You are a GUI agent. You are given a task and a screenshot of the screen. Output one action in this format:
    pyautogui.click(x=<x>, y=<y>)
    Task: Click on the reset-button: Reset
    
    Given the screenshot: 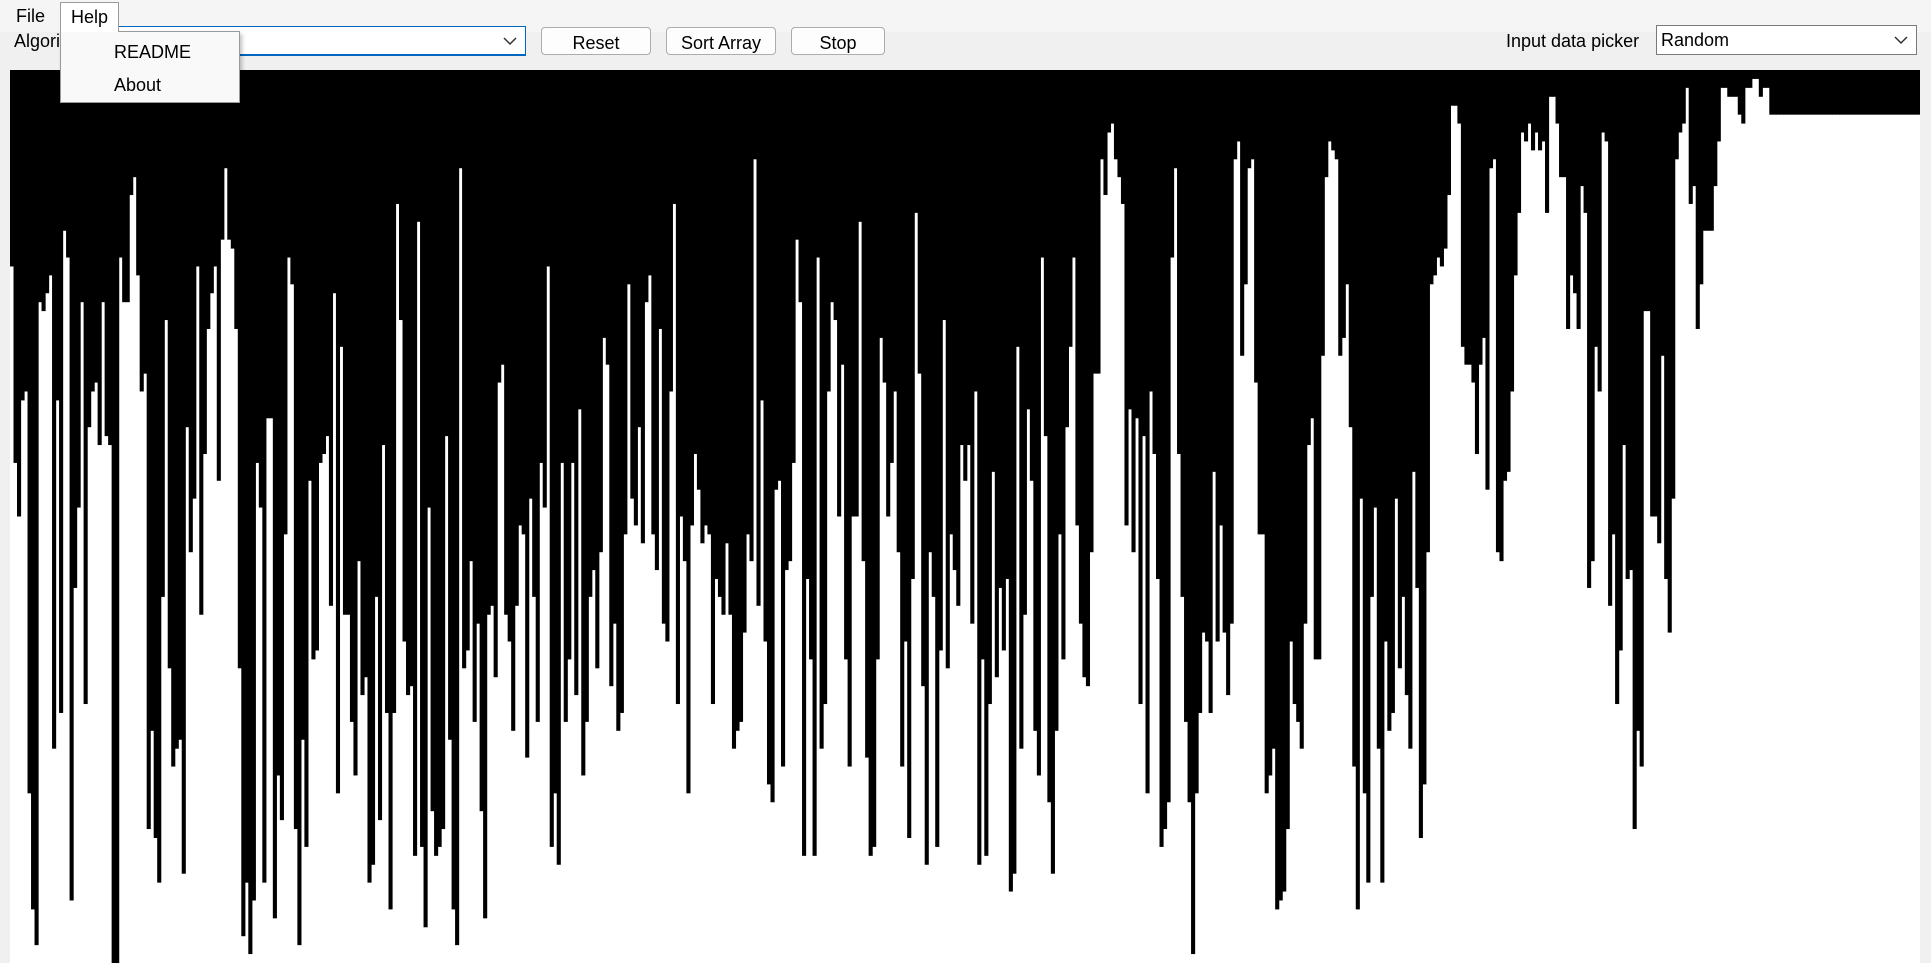 What is the action you would take?
    pyautogui.click(x=596, y=41)
    